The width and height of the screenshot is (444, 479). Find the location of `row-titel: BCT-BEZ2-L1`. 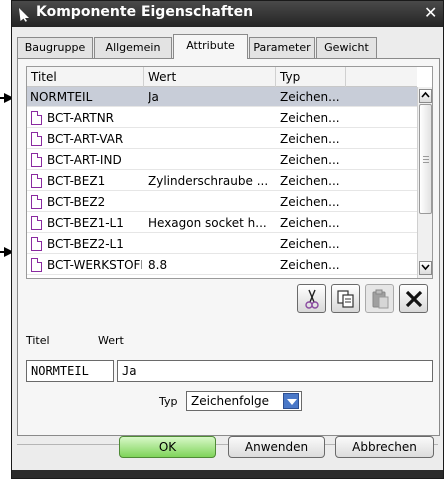

row-titel: BCT-BEZ2-L1 is located at coordinates (85, 244).